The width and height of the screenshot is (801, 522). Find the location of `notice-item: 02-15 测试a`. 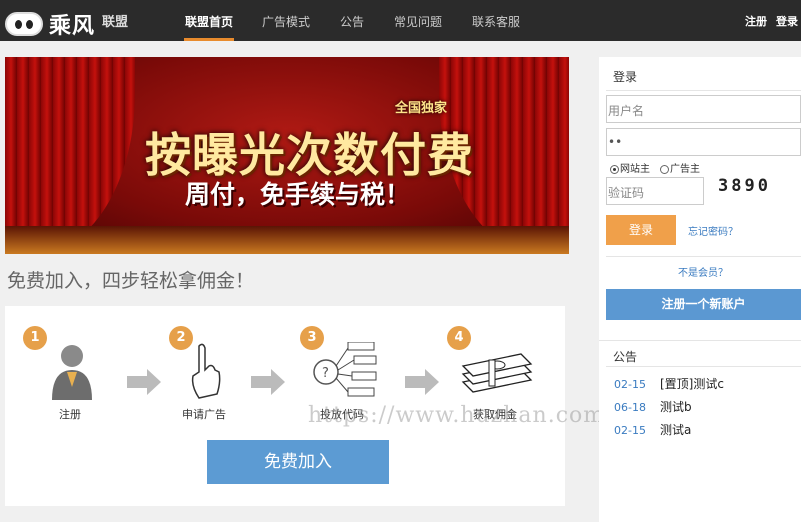

notice-item: 02-15 测试a is located at coordinates (652, 429).